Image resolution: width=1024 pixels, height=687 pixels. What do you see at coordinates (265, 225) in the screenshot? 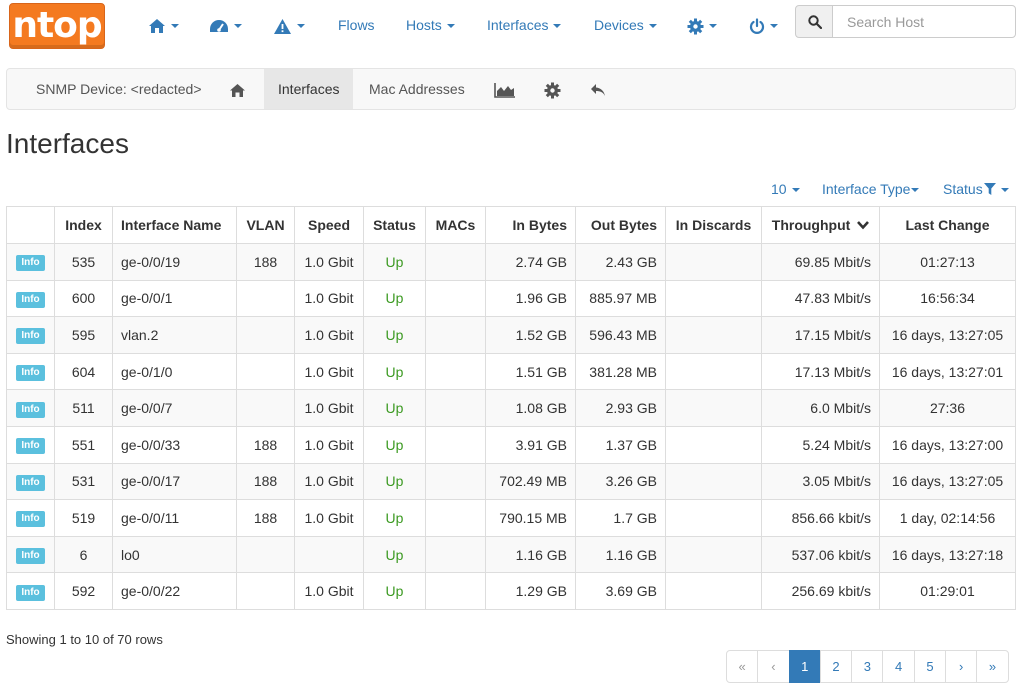
I see `col-vlan: VLAN` at bounding box center [265, 225].